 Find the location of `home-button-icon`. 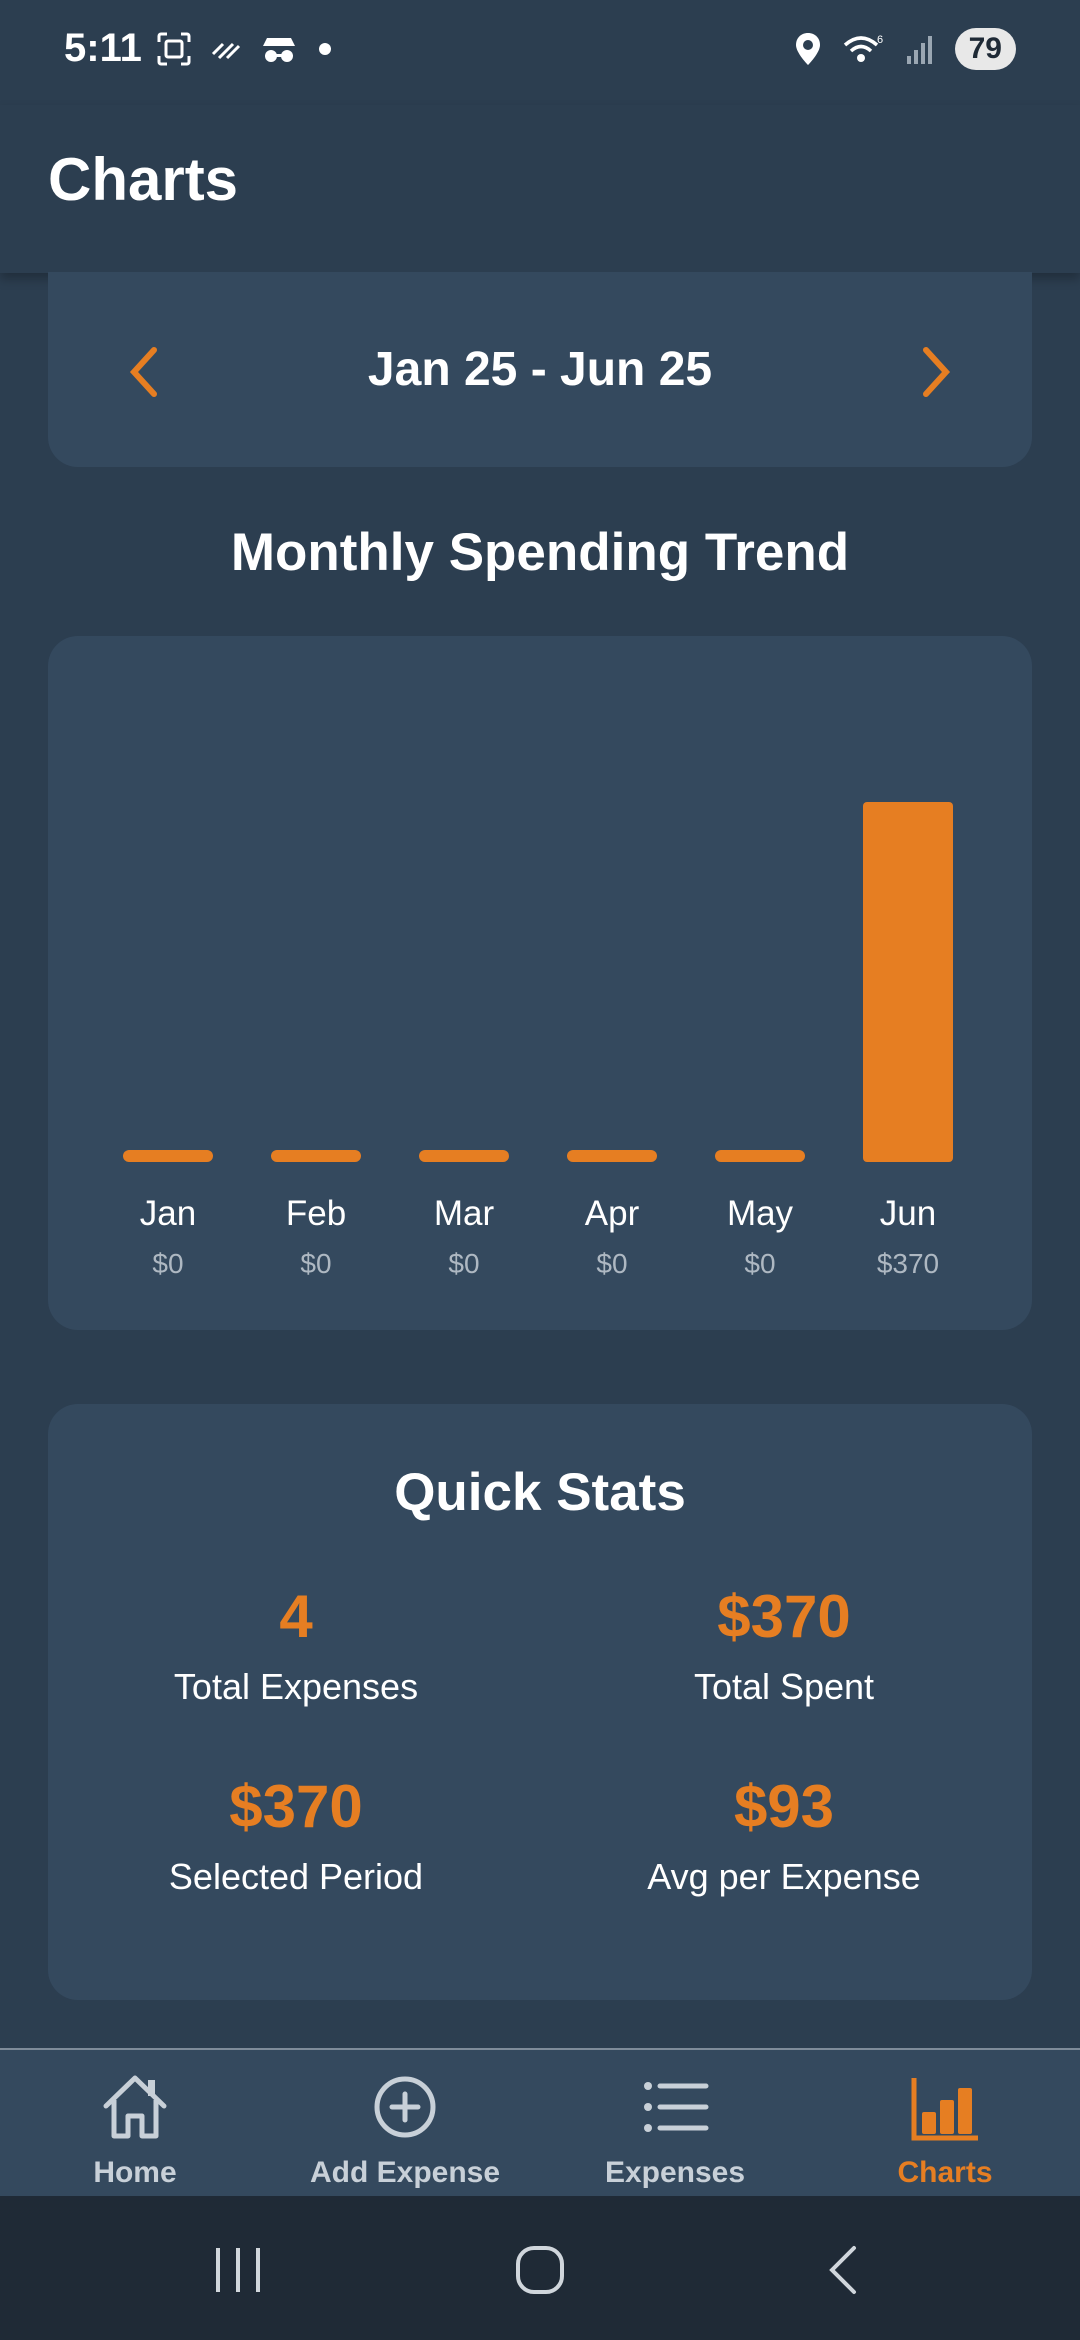

home-button-icon is located at coordinates (540, 2270).